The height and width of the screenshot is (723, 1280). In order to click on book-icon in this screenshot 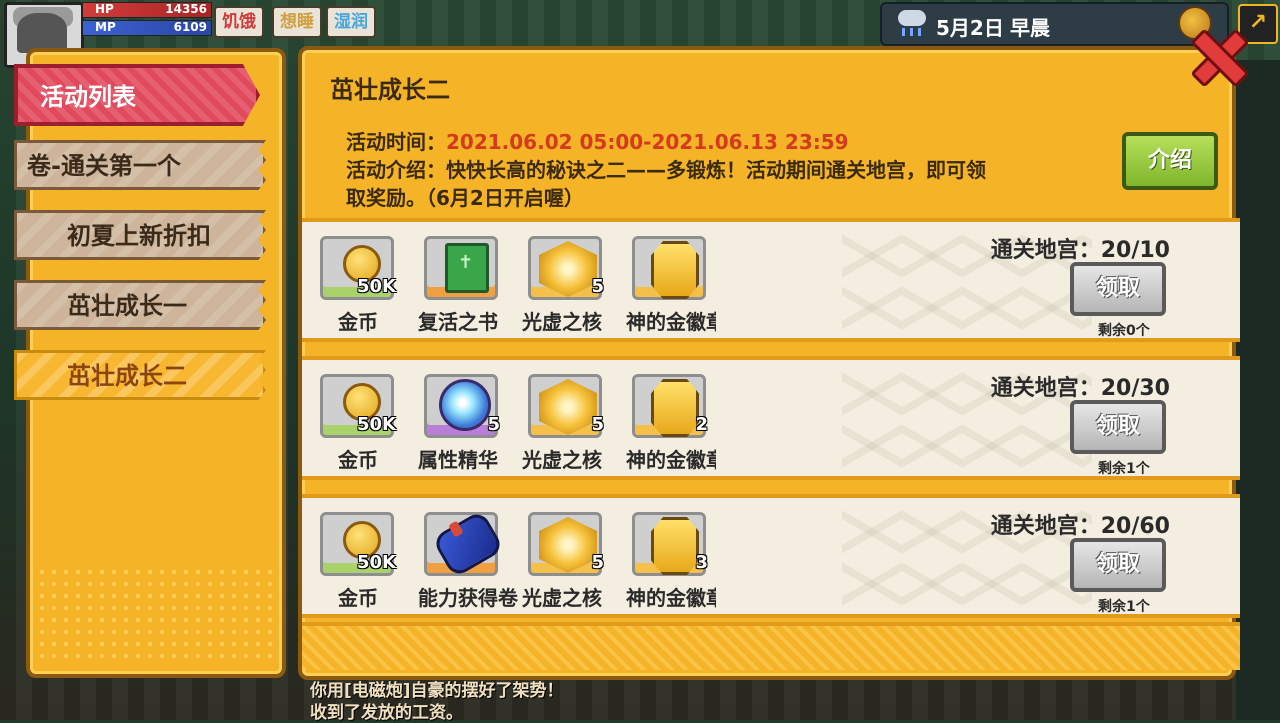, I will do `click(467, 268)`.